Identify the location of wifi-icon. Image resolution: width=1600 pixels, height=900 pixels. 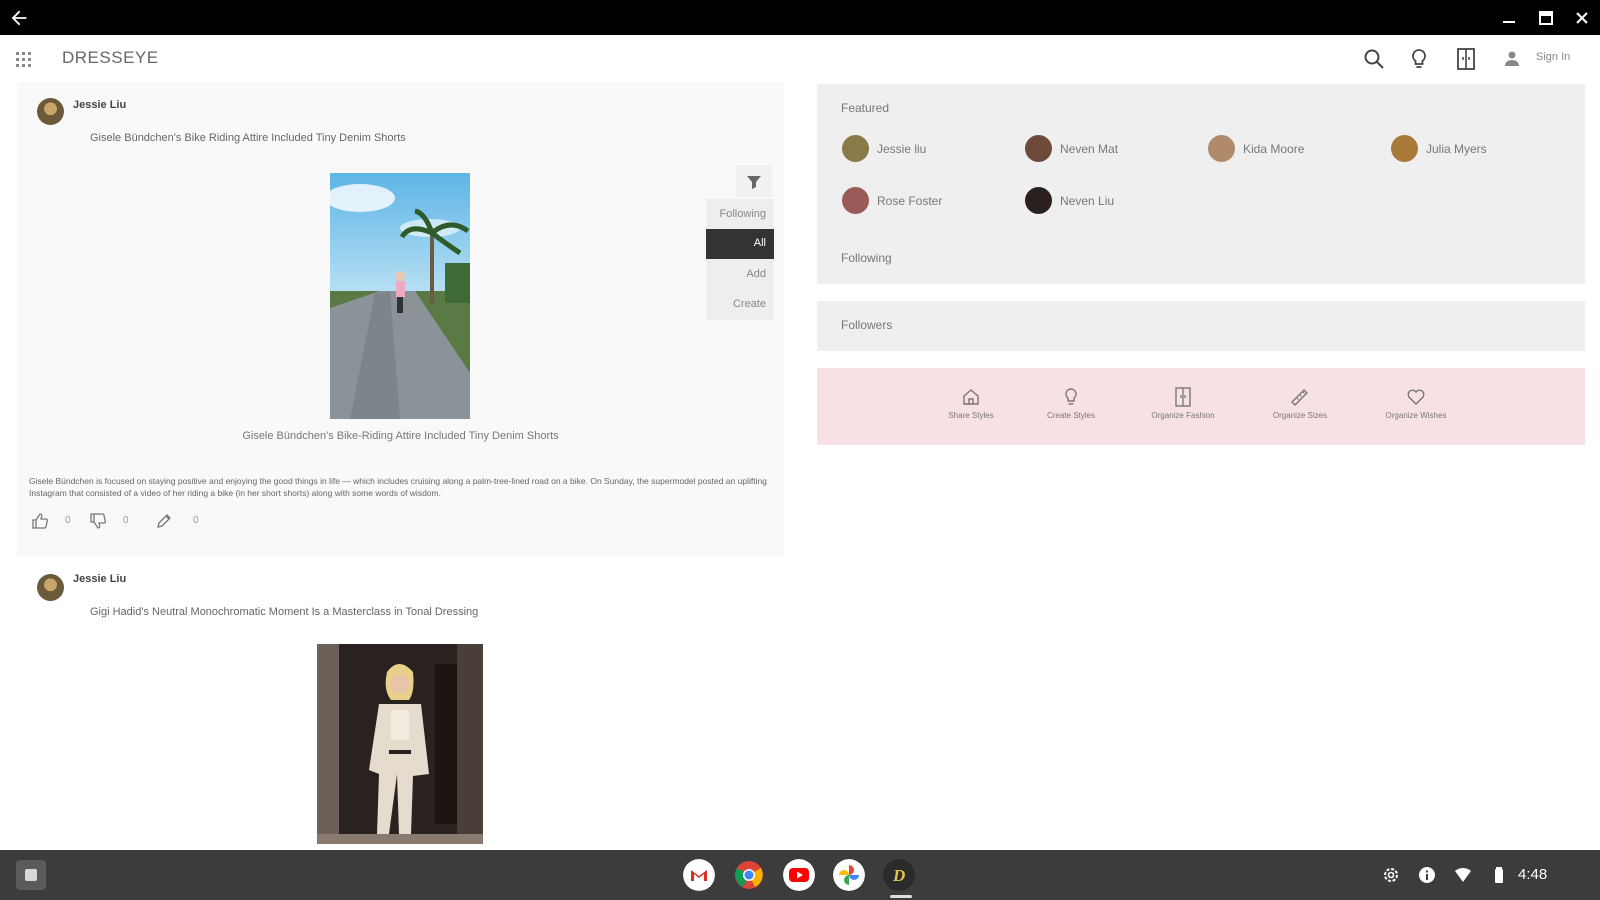
(1463, 875).